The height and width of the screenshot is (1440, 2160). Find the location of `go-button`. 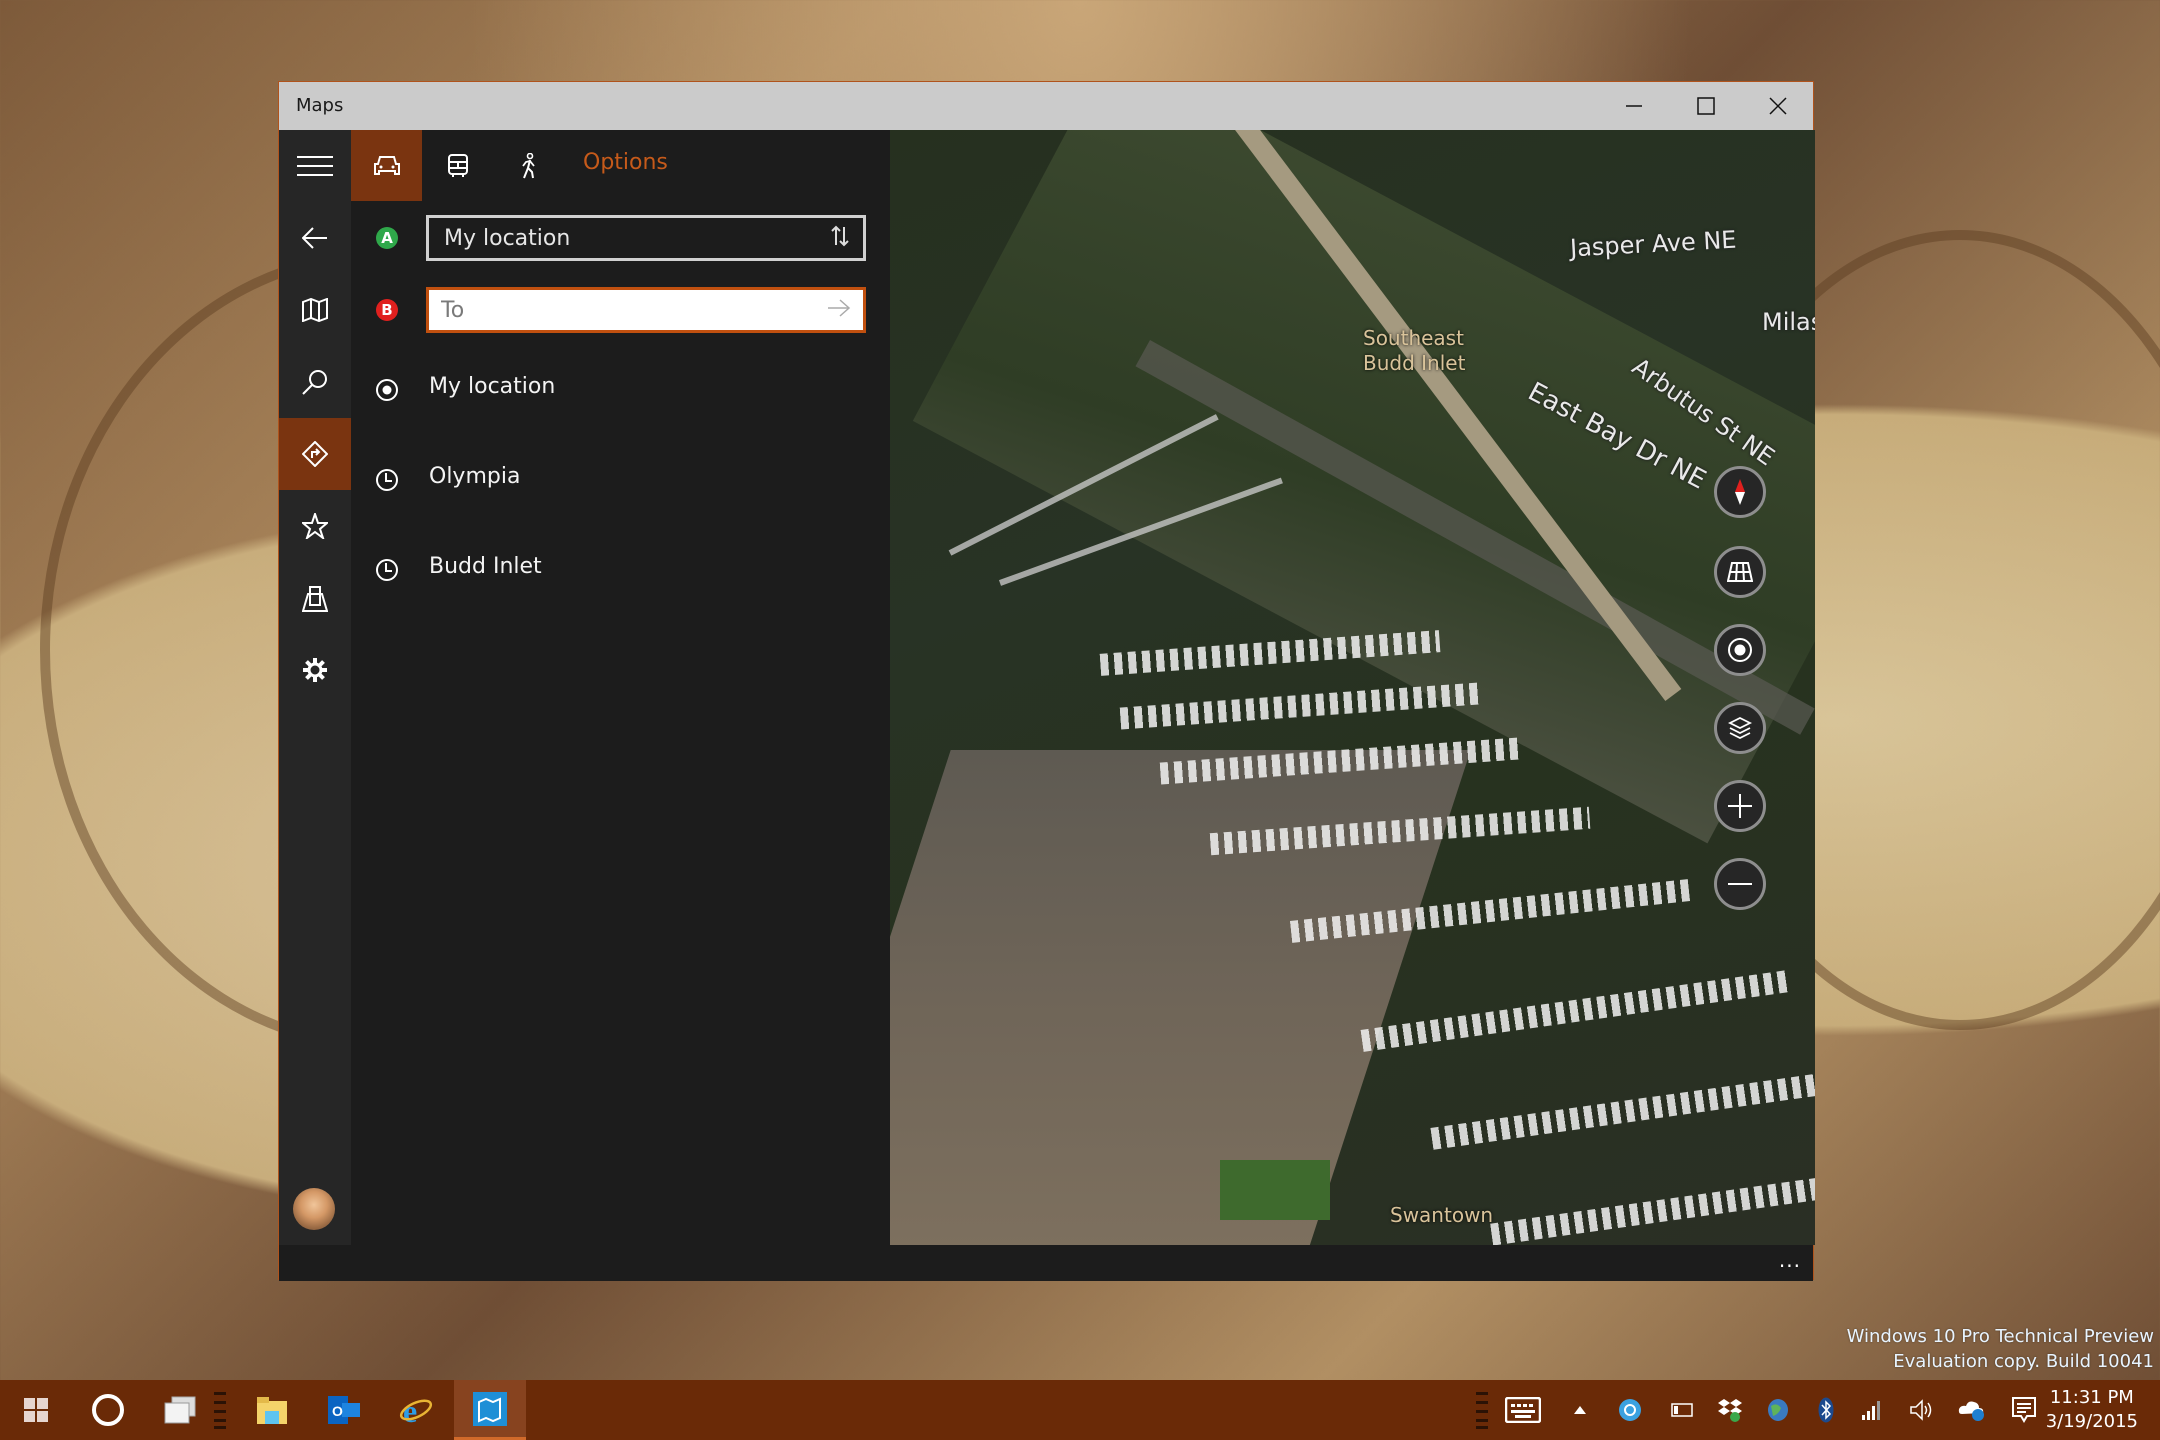

go-button is located at coordinates (839, 310).